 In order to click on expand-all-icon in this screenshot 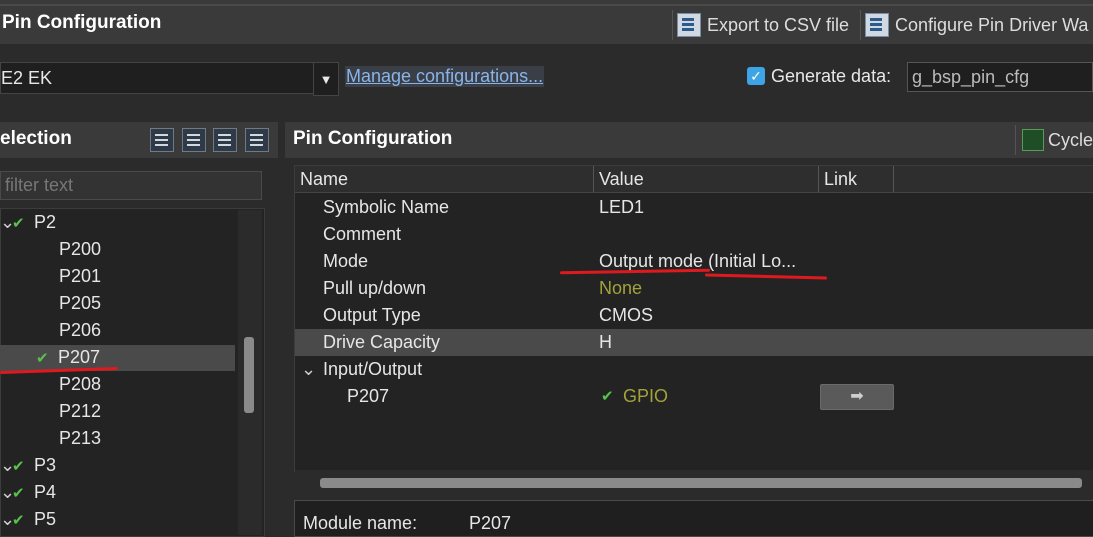, I will do `click(194, 140)`.